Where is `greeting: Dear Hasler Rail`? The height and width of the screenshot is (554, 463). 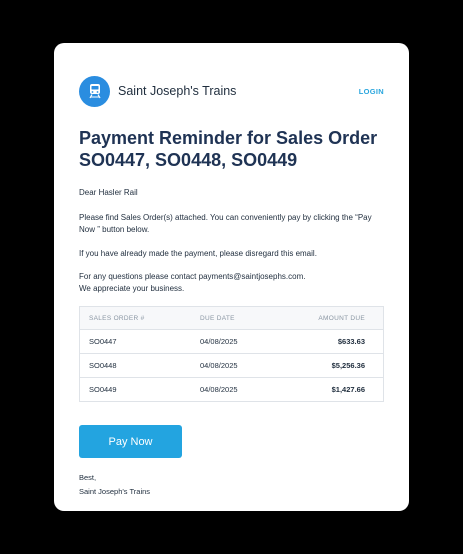
greeting: Dear Hasler Rail is located at coordinates (108, 192).